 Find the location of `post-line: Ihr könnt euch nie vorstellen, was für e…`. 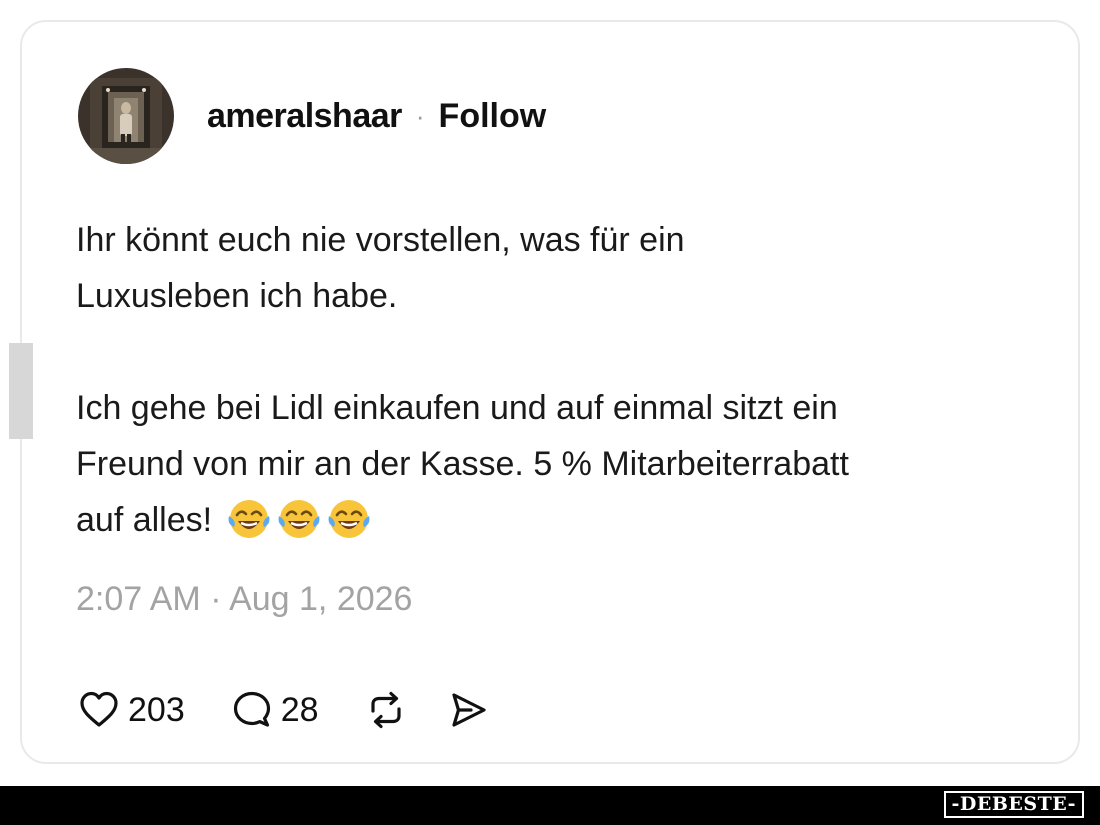

post-line: Ihr könnt euch nie vorstellen, was für e… is located at coordinates (380, 240).